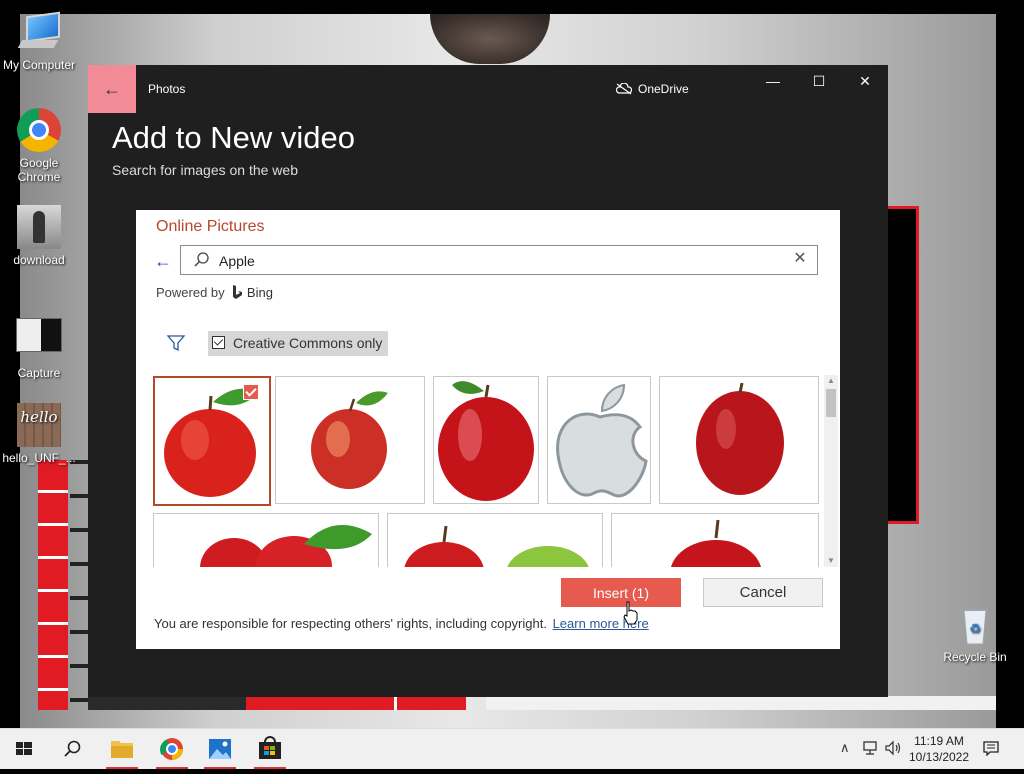 This screenshot has width=1024, height=774. I want to click on powered-by-label: Powered by, so click(190, 292).